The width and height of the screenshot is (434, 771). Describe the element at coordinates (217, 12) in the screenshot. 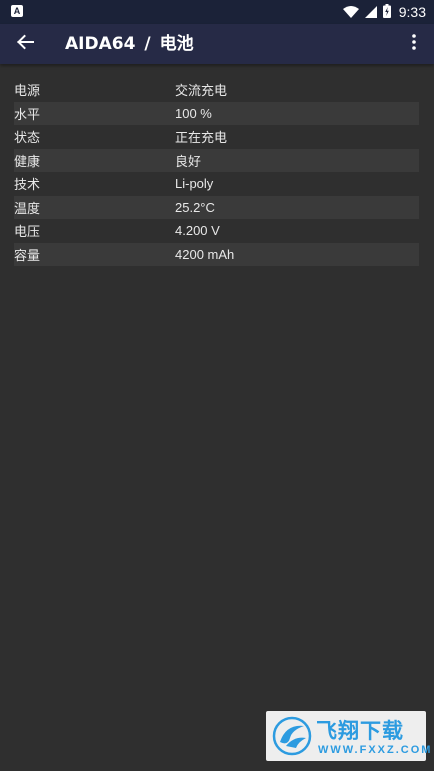

I see `status-bar: A 9:33` at that location.